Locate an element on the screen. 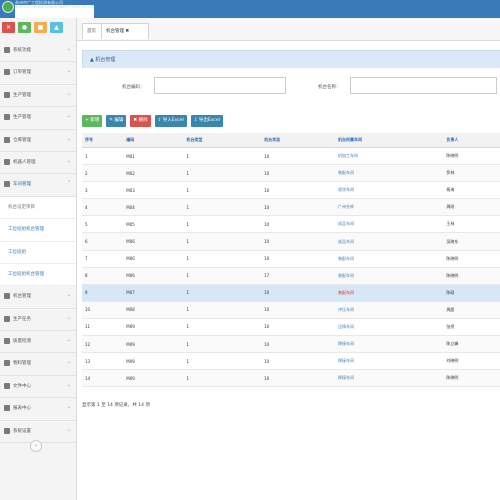 The width and height of the screenshot is (500, 500). sidebar-item-label: 机器人管理 is located at coordinates (24, 162).